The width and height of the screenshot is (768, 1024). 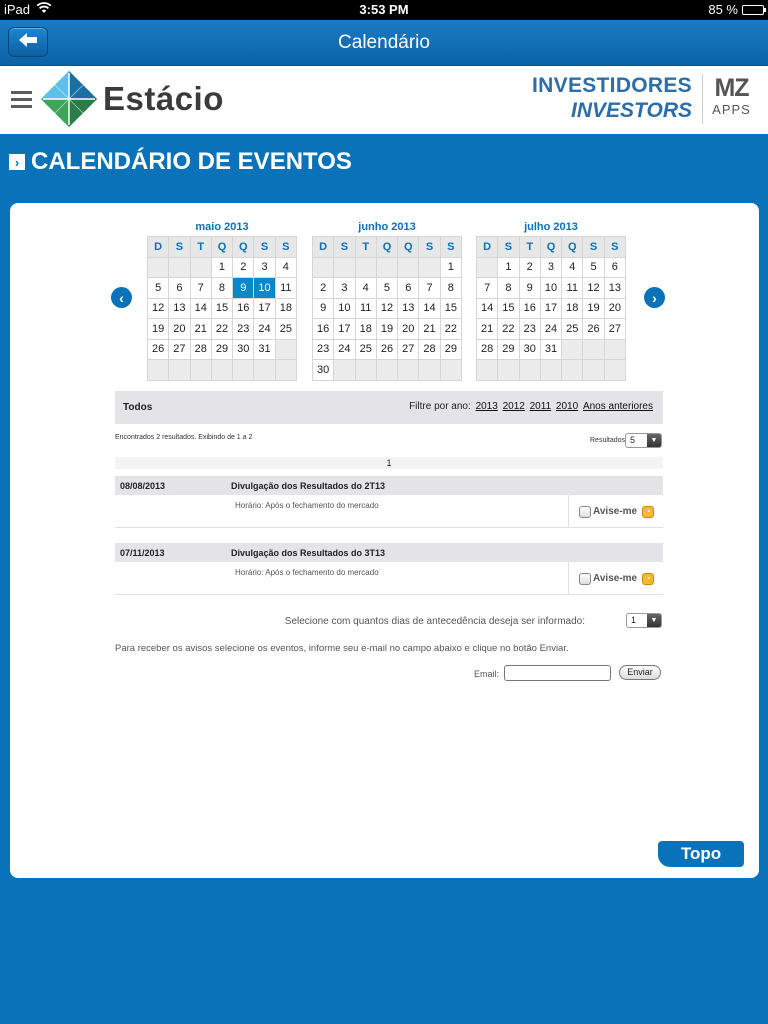 I want to click on event-date: 08/08/2013, so click(x=143, y=486).